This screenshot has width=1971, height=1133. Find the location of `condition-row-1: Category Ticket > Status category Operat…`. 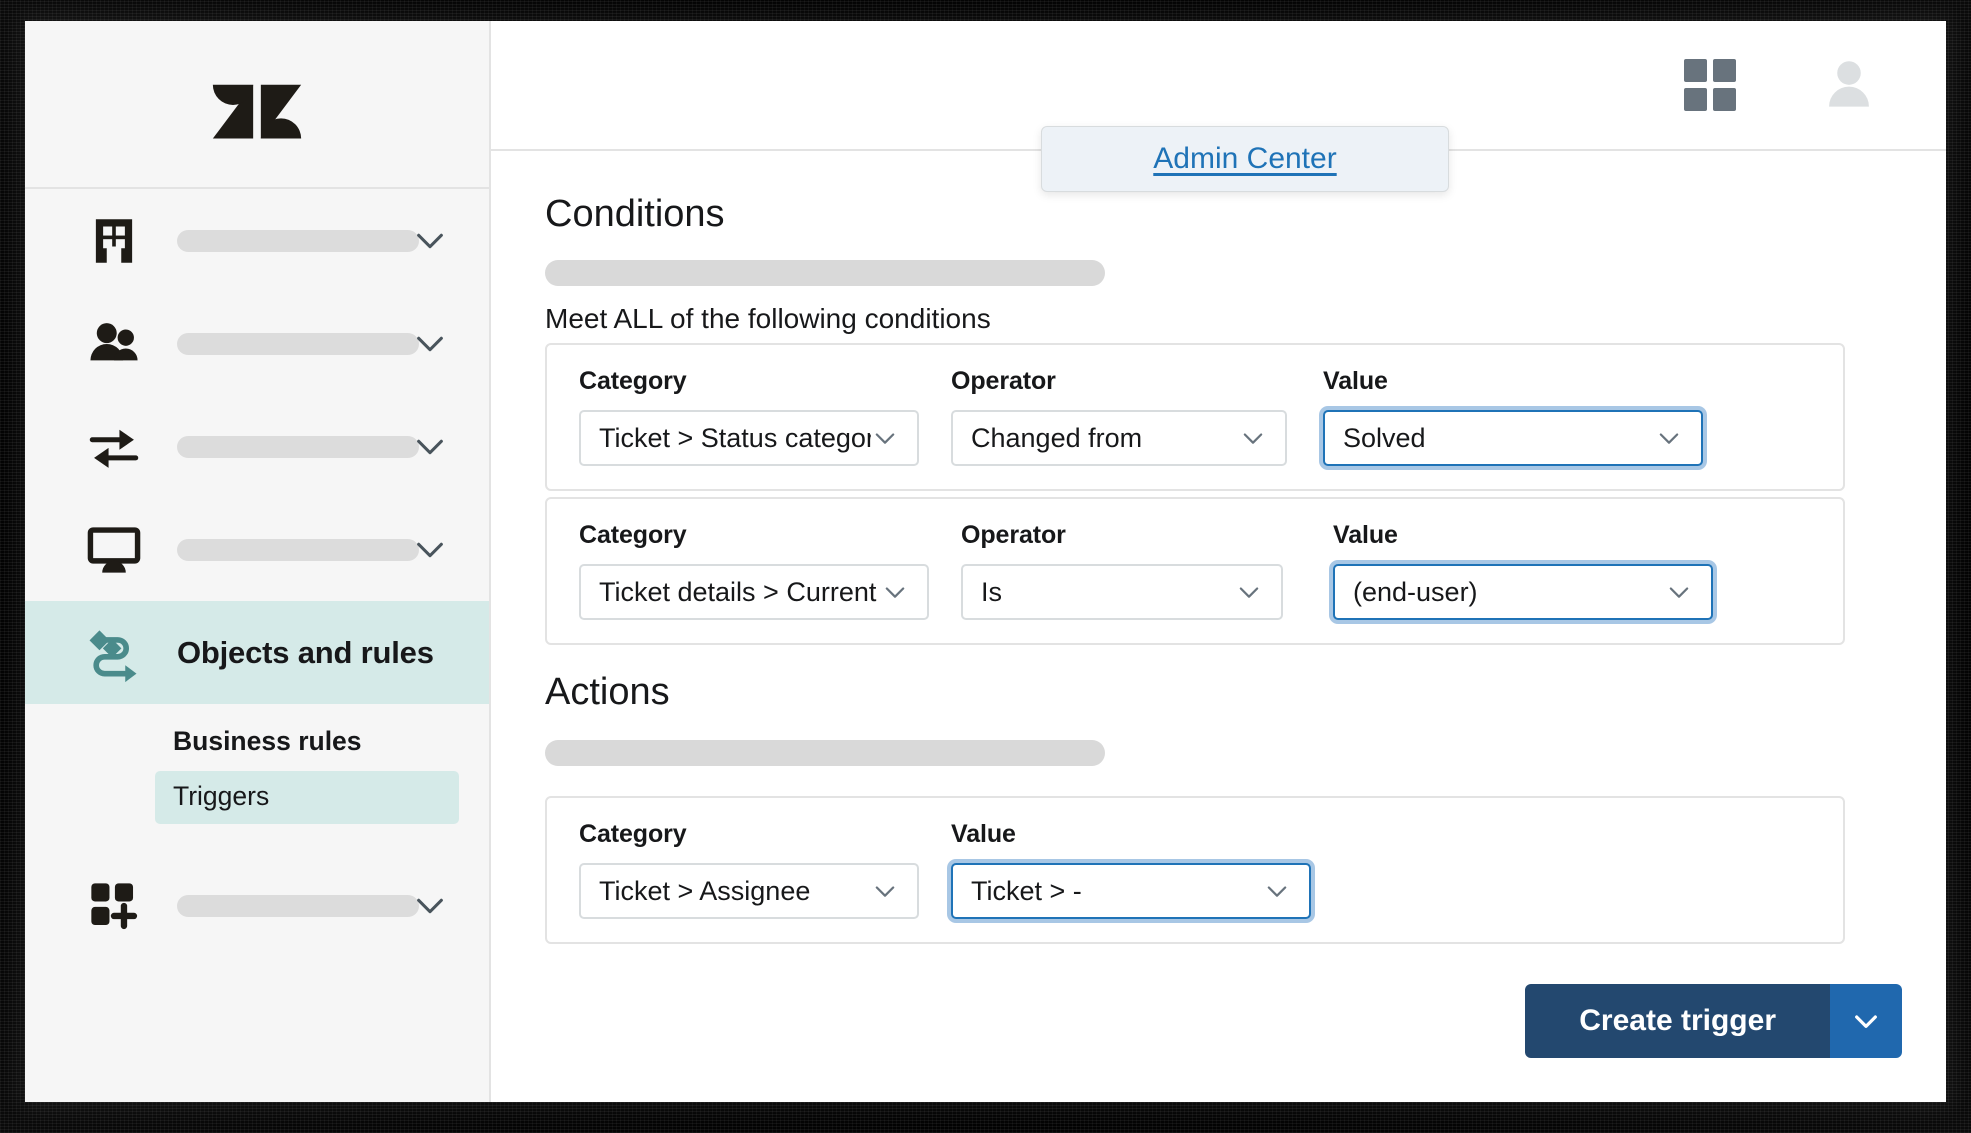

condition-row-1: Category Ticket > Status category Operat… is located at coordinates (1195, 417).